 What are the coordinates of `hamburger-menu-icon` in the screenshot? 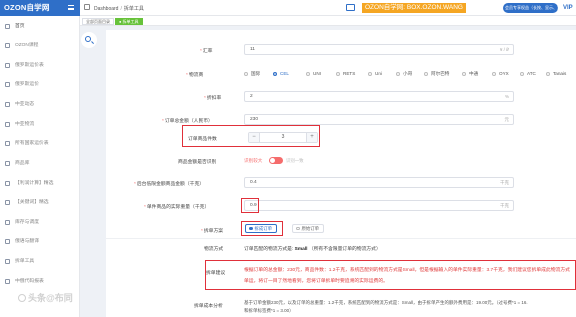 It's located at (71, 7).